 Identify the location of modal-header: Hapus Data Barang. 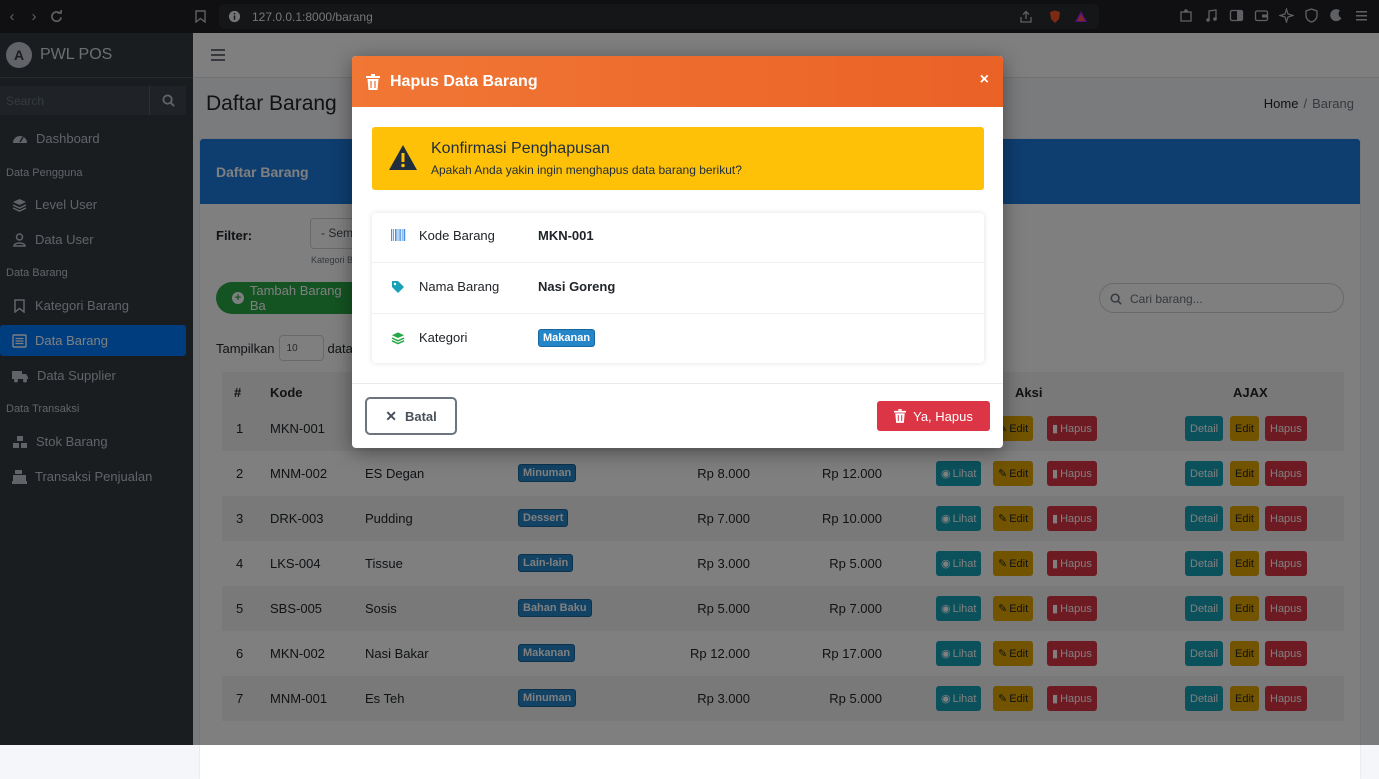
(677, 81).